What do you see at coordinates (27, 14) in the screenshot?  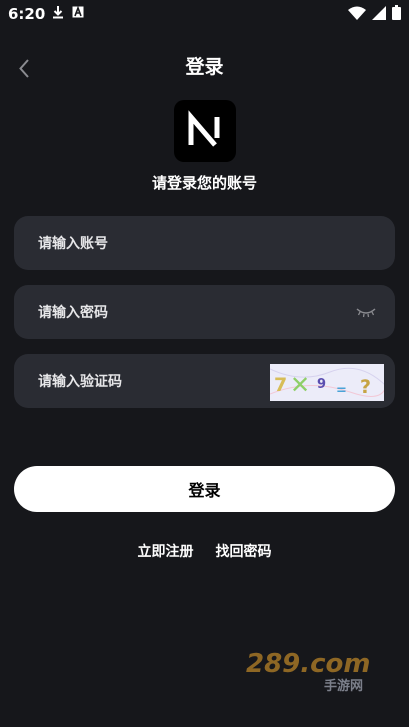 I see `status-time: 6:20` at bounding box center [27, 14].